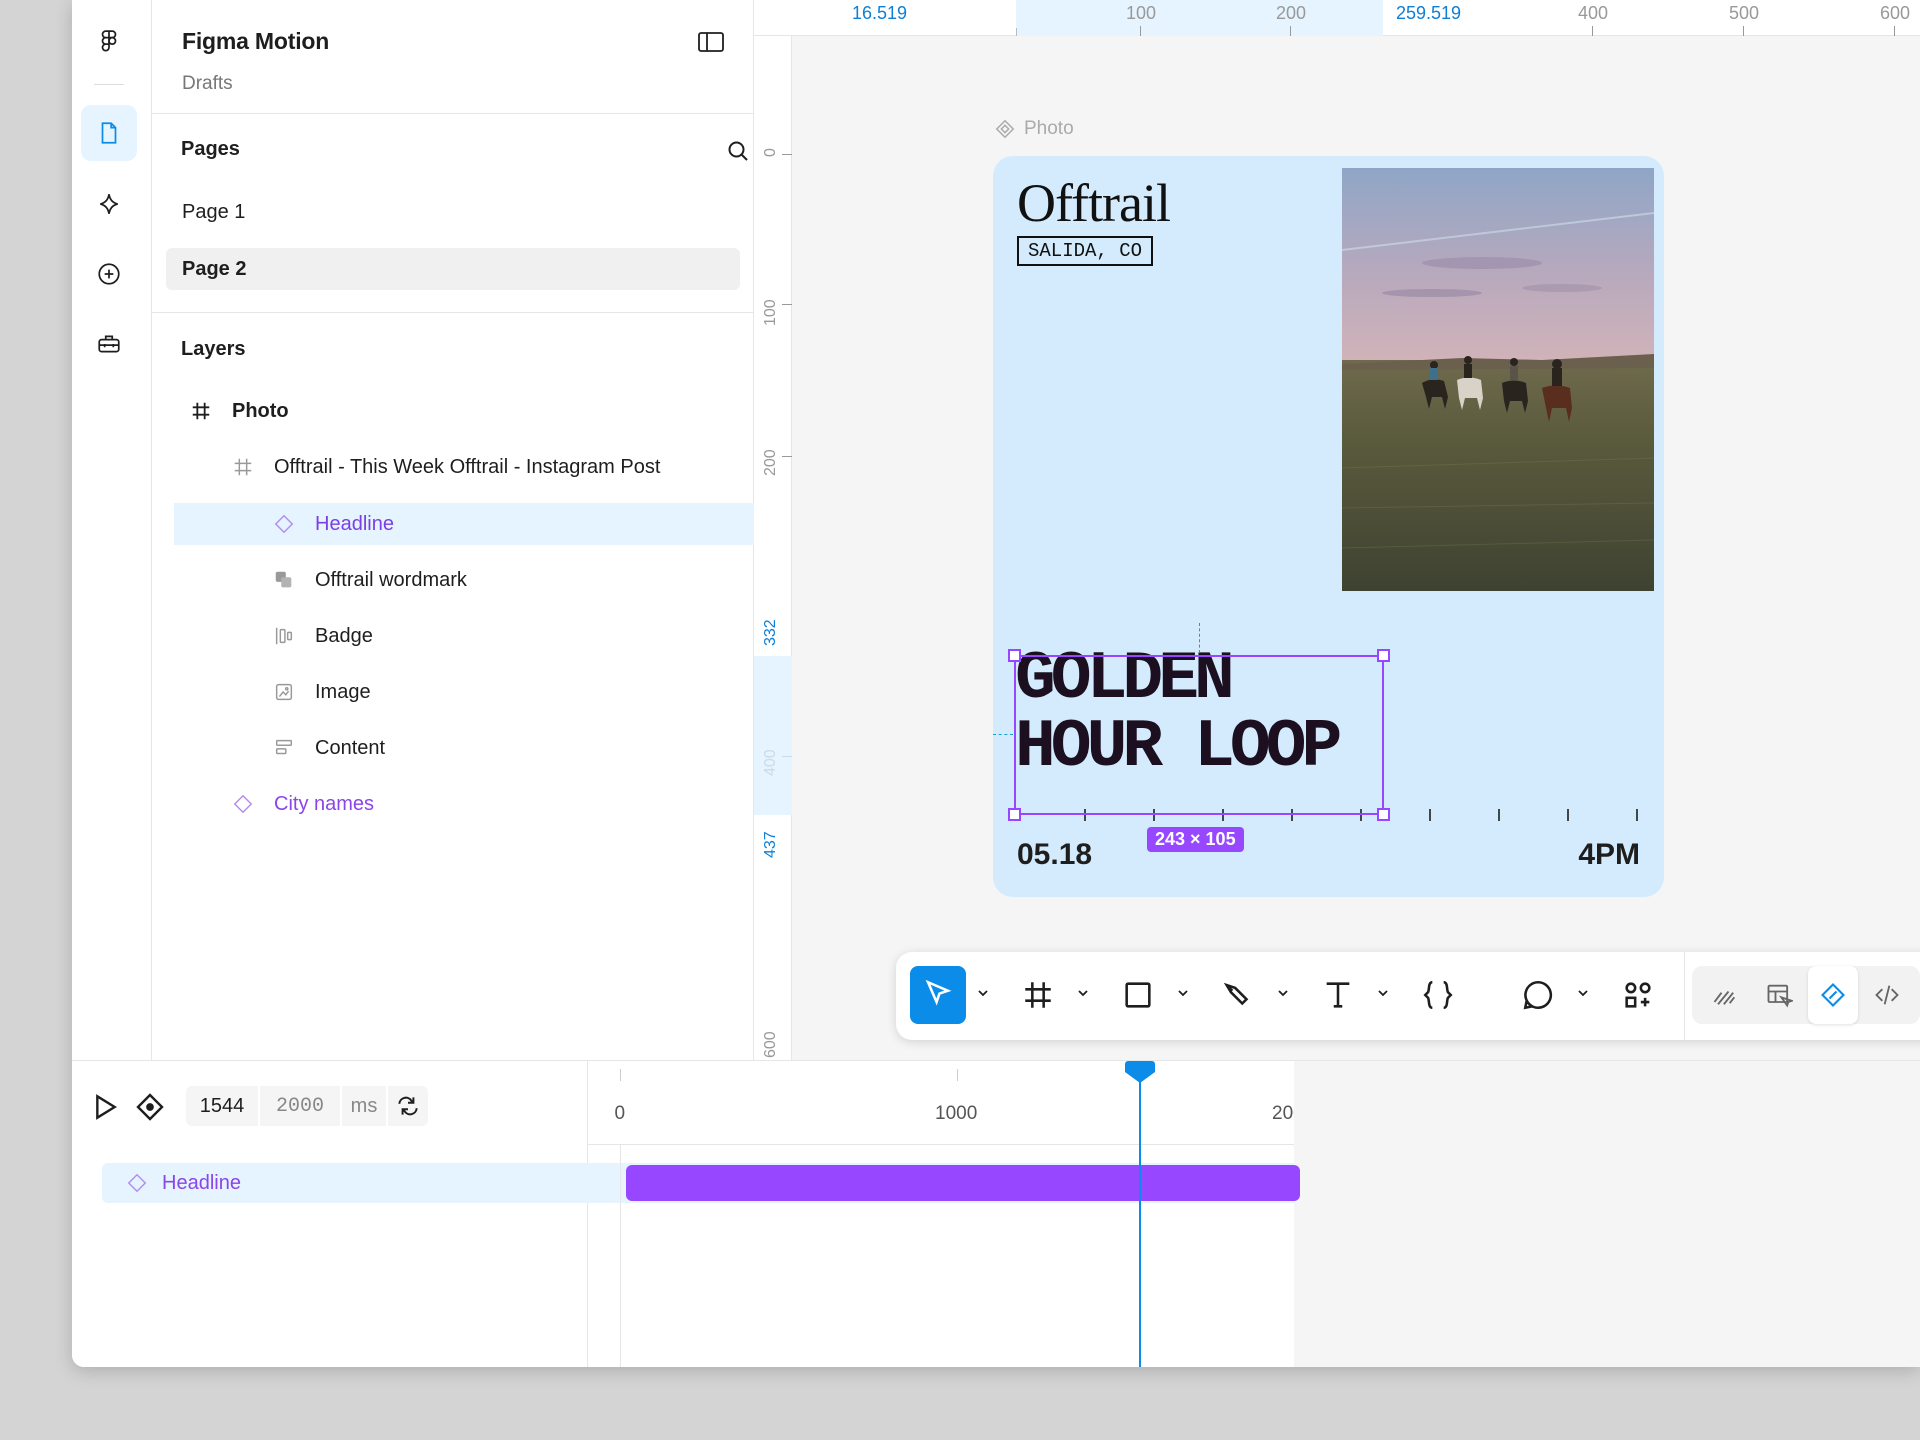 The image size is (1920, 1440). I want to click on frame-tool-button, so click(1038, 995).